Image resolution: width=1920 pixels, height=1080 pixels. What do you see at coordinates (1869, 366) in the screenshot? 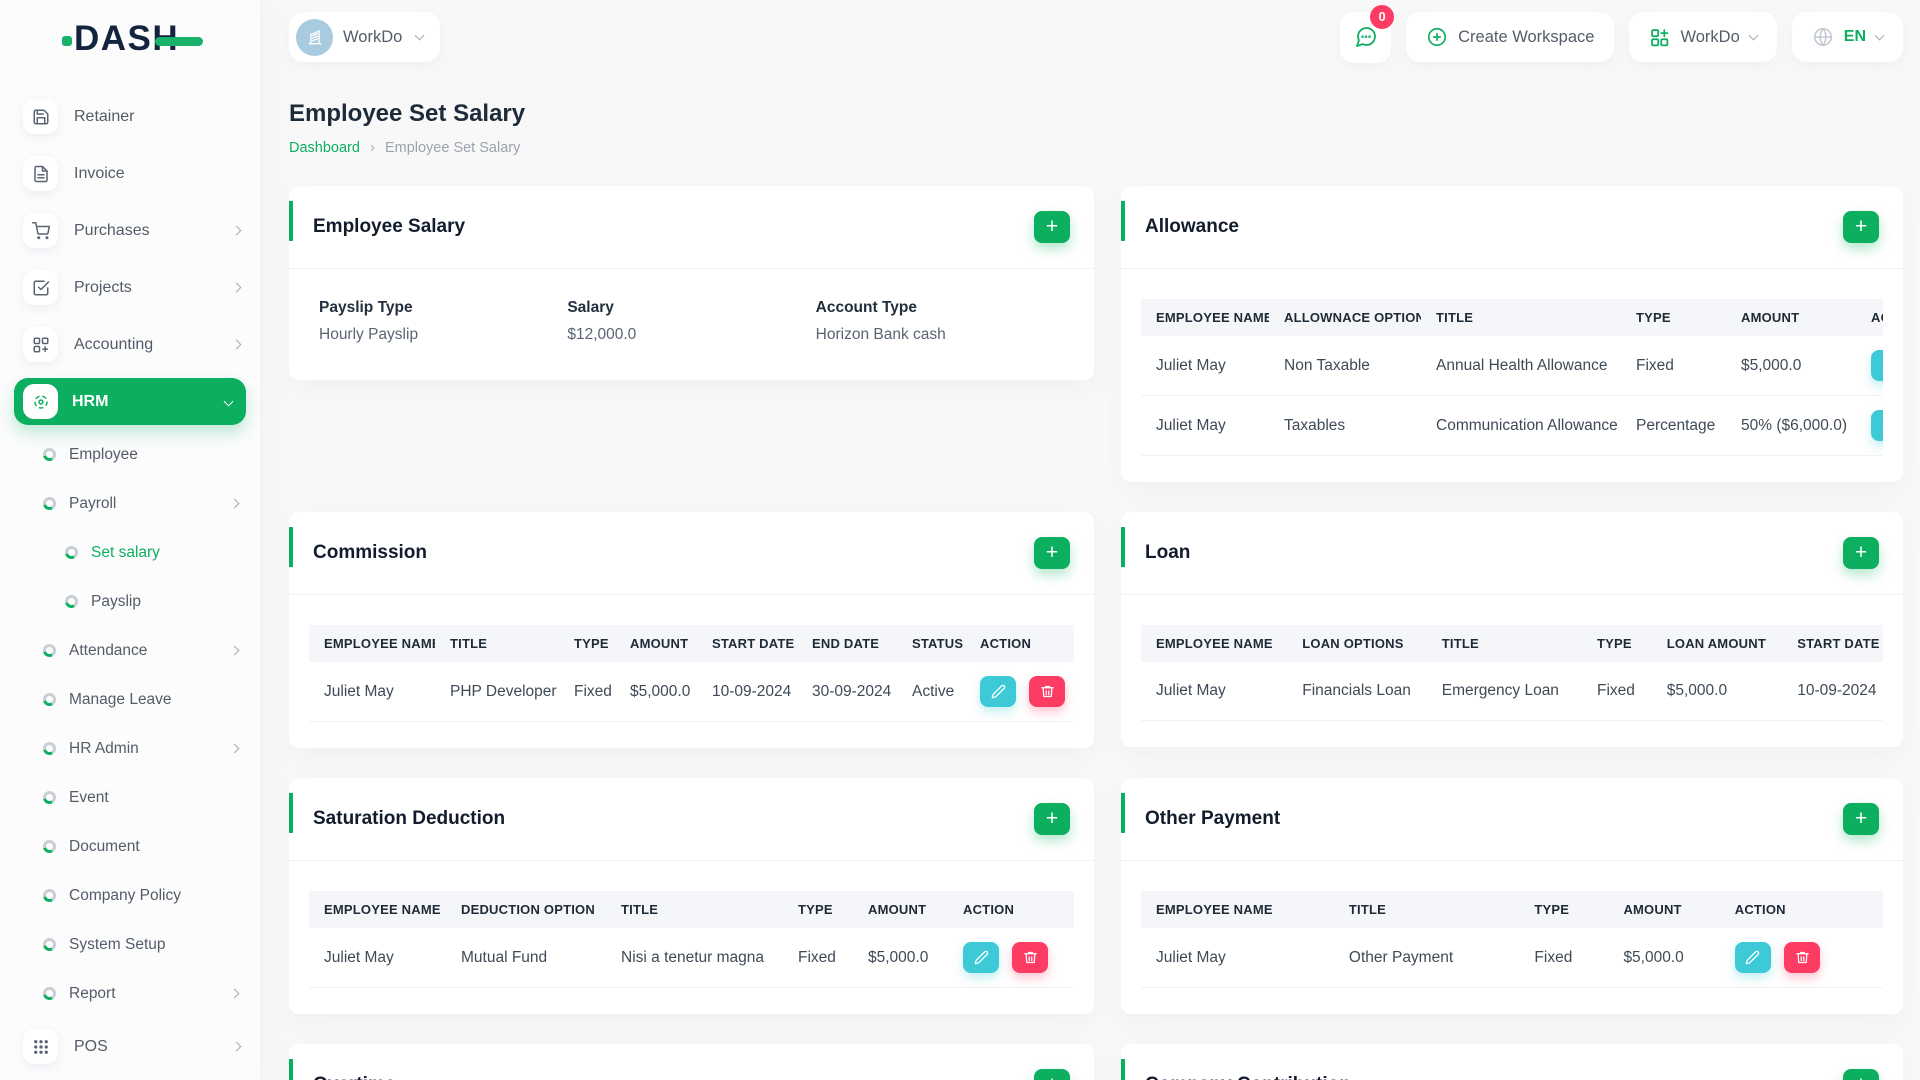
I see `cell-actions` at bounding box center [1869, 366].